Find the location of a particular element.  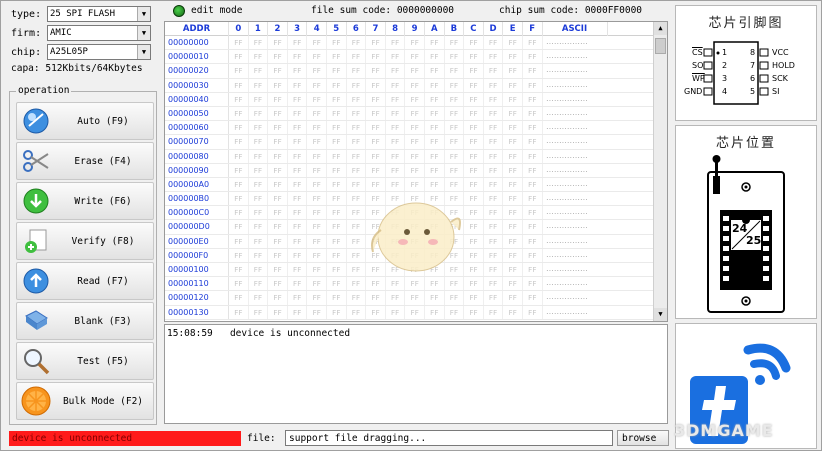

scroll-down-icon: ▼ is located at coordinates (660, 314).